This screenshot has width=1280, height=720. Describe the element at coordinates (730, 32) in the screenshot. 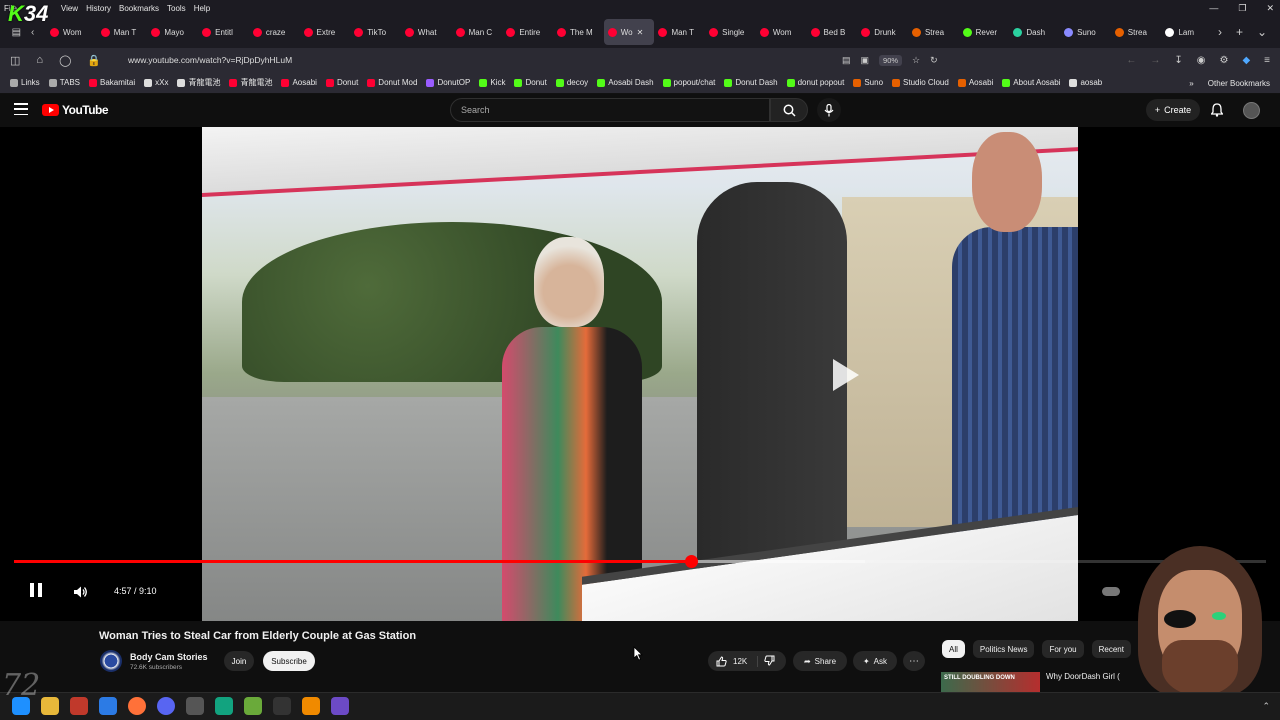

I see `browser-tab: Single` at that location.